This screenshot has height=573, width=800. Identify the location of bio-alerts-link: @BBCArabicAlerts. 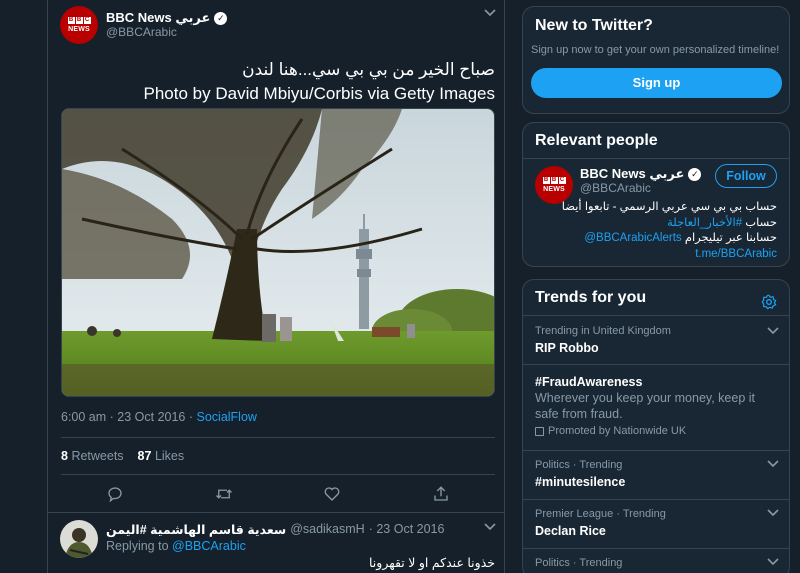
(632, 238).